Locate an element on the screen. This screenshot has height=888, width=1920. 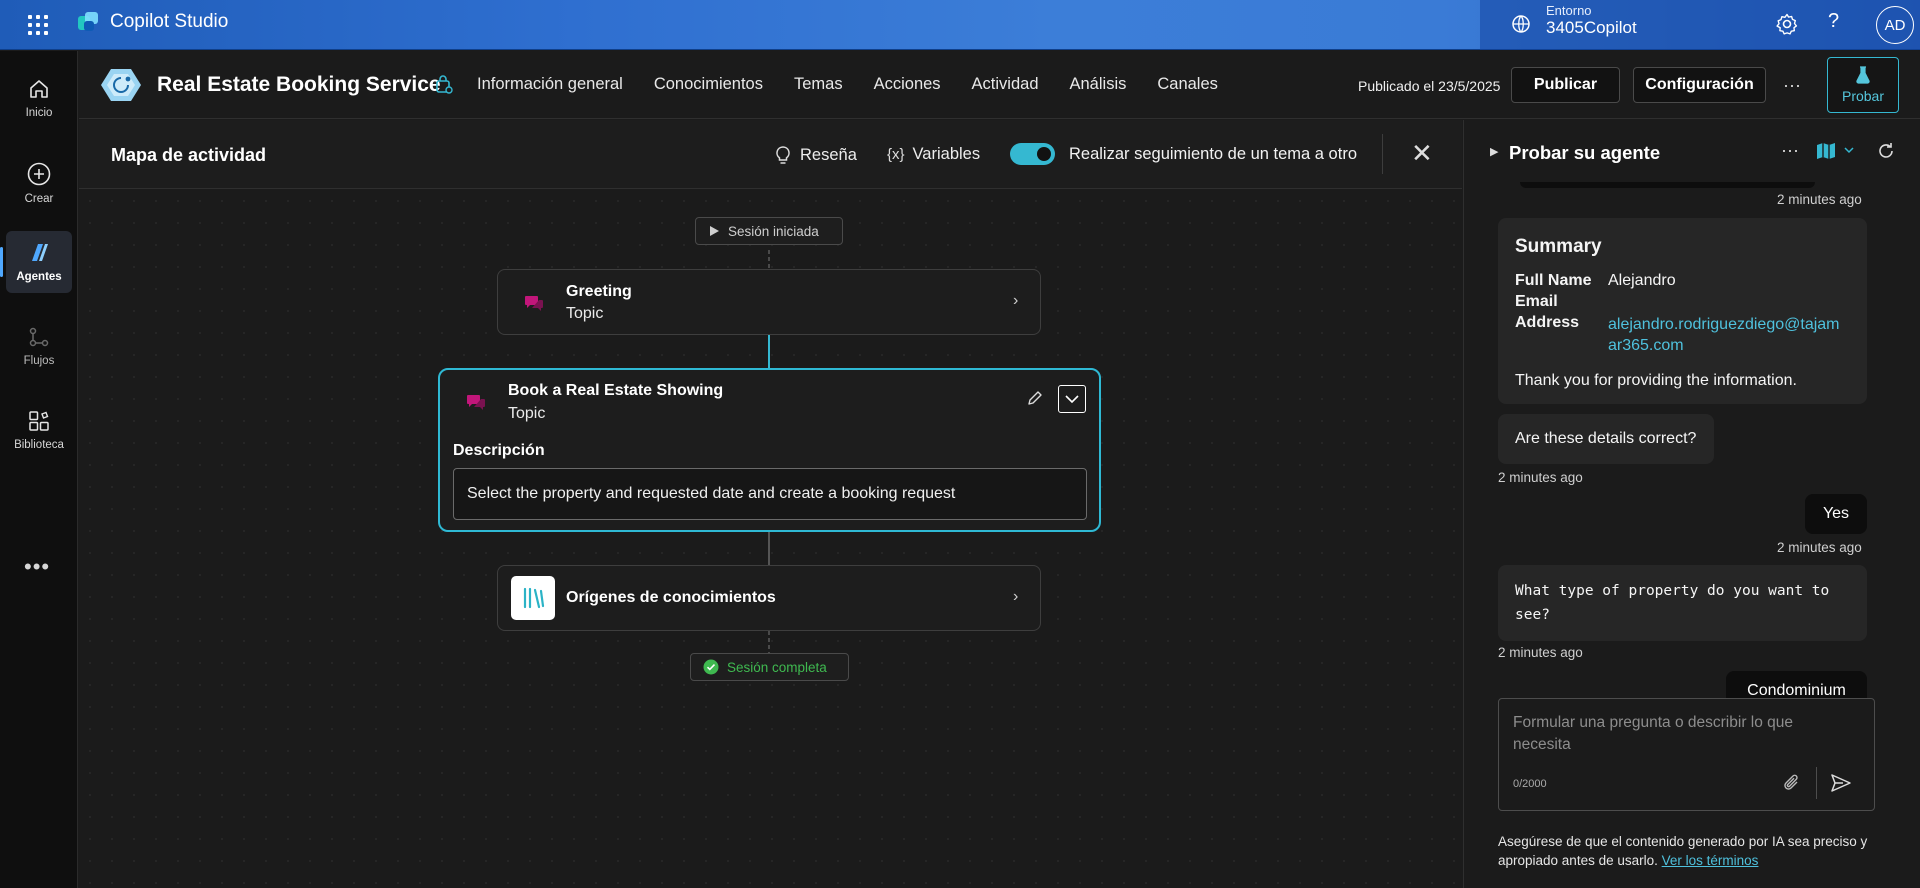
rail-item-flujos: Flujos is located at coordinates (39, 346).